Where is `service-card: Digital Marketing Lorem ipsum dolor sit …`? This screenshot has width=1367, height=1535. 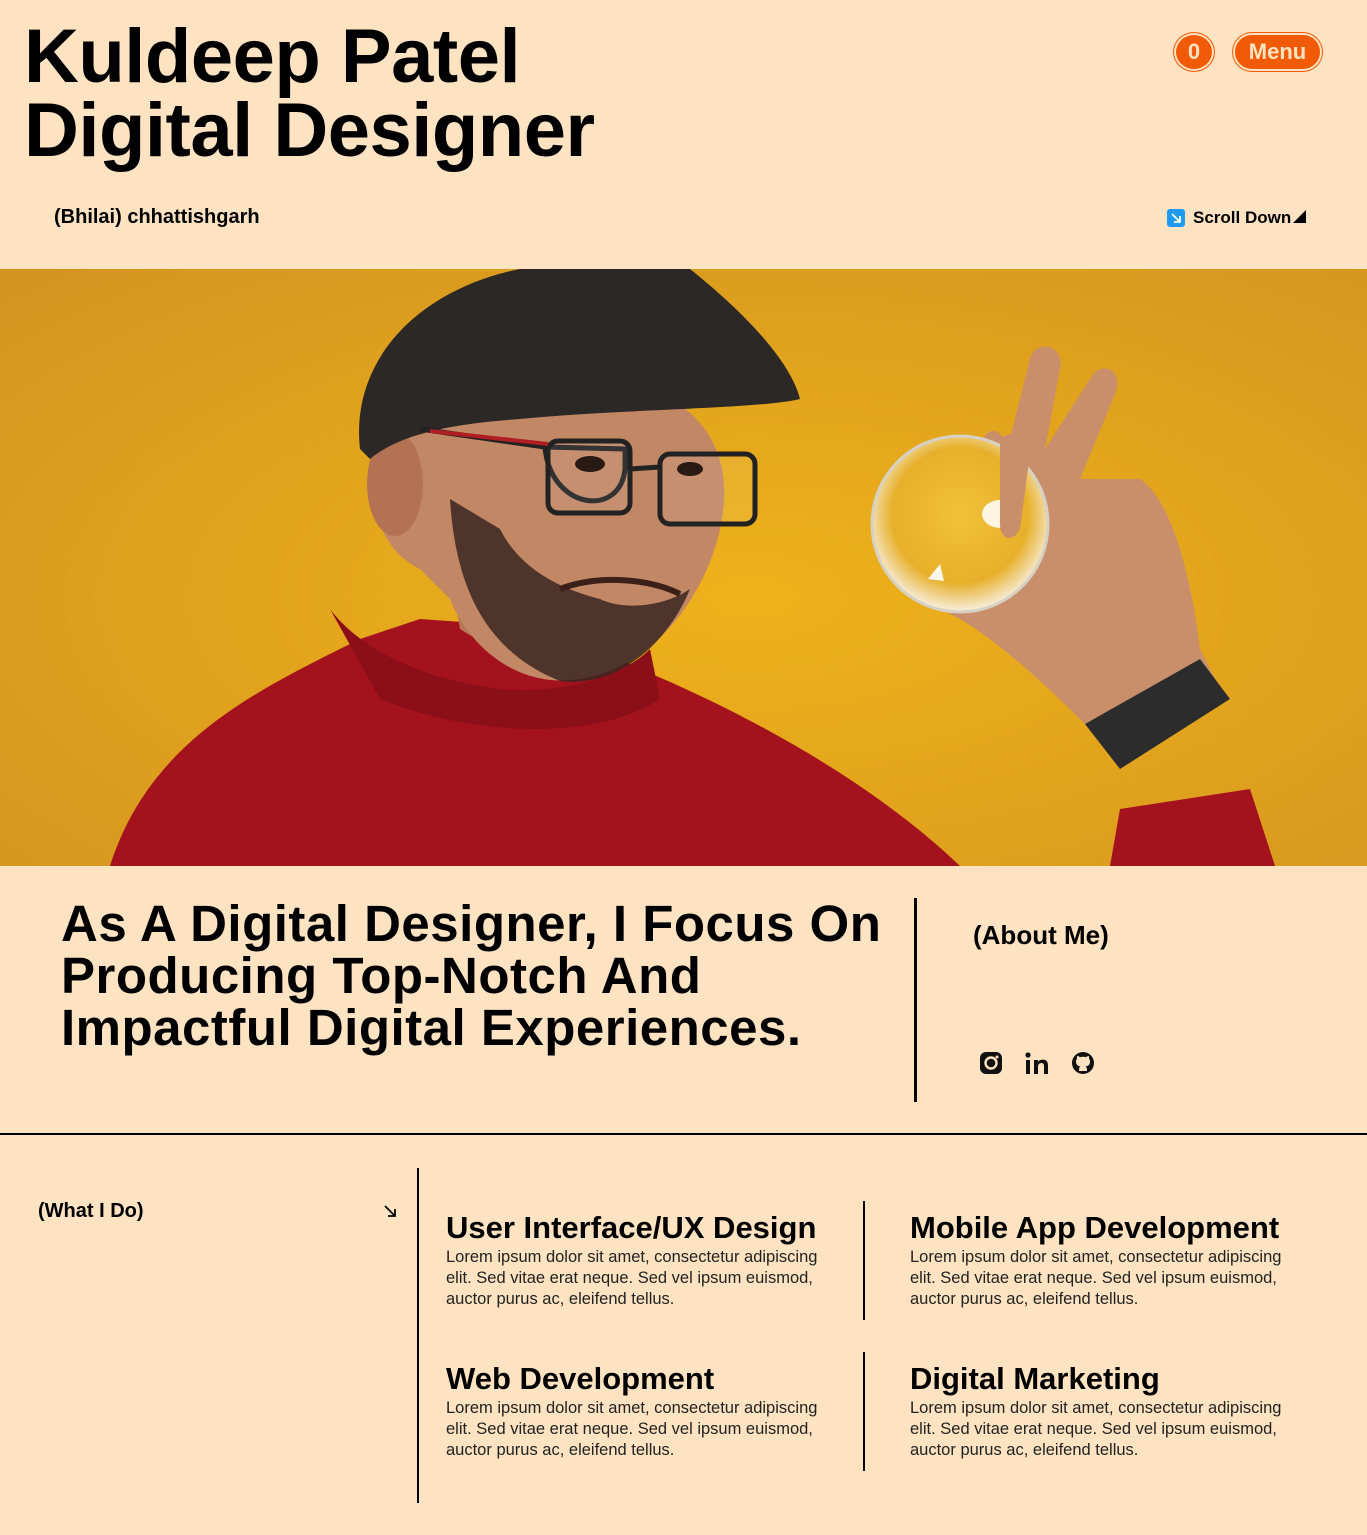
service-card: Digital Marketing Lorem ipsum dolor sit … is located at coordinates (1110, 1411).